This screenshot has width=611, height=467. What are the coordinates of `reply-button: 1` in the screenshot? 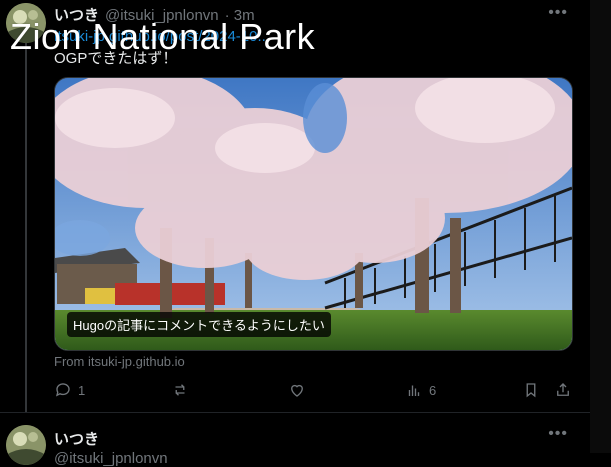 It's located at (69, 390).